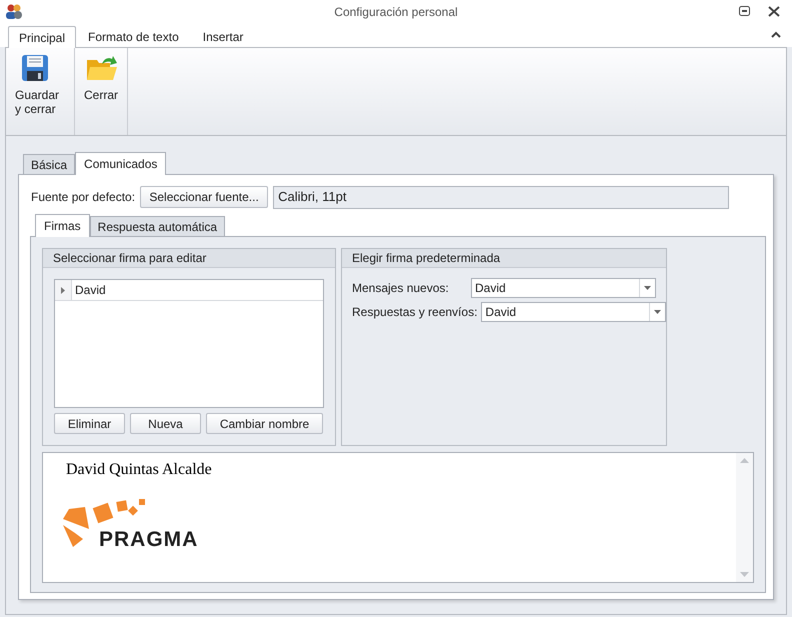 This screenshot has height=617, width=792. Describe the element at coordinates (133, 36) in the screenshot. I see `ribbon-tab: Formato de texto` at that location.